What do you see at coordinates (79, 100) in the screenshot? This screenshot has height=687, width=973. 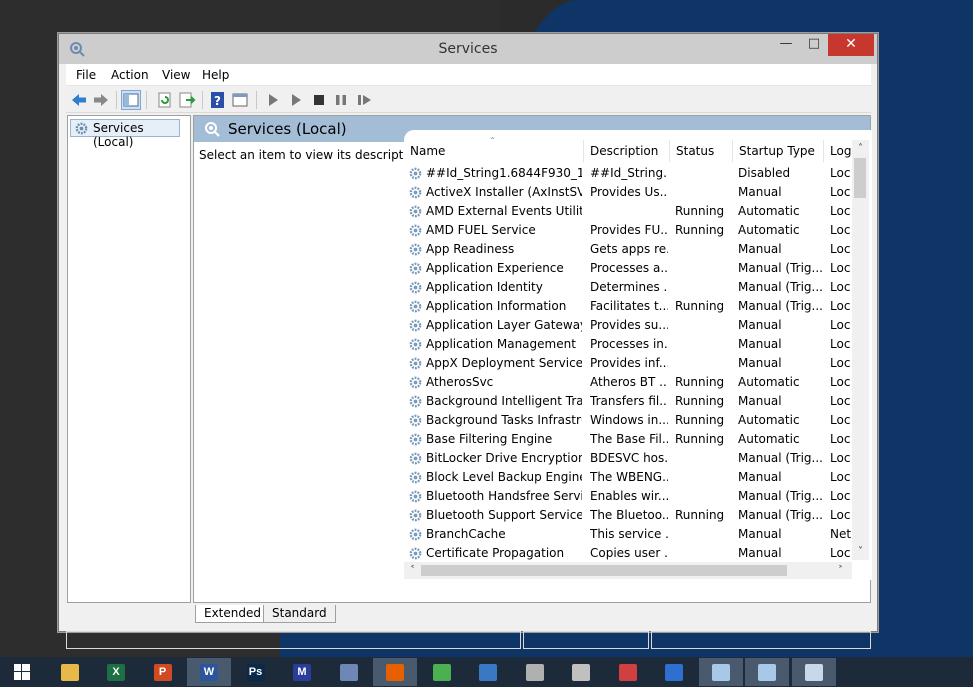 I see `back-arrow-icon` at bounding box center [79, 100].